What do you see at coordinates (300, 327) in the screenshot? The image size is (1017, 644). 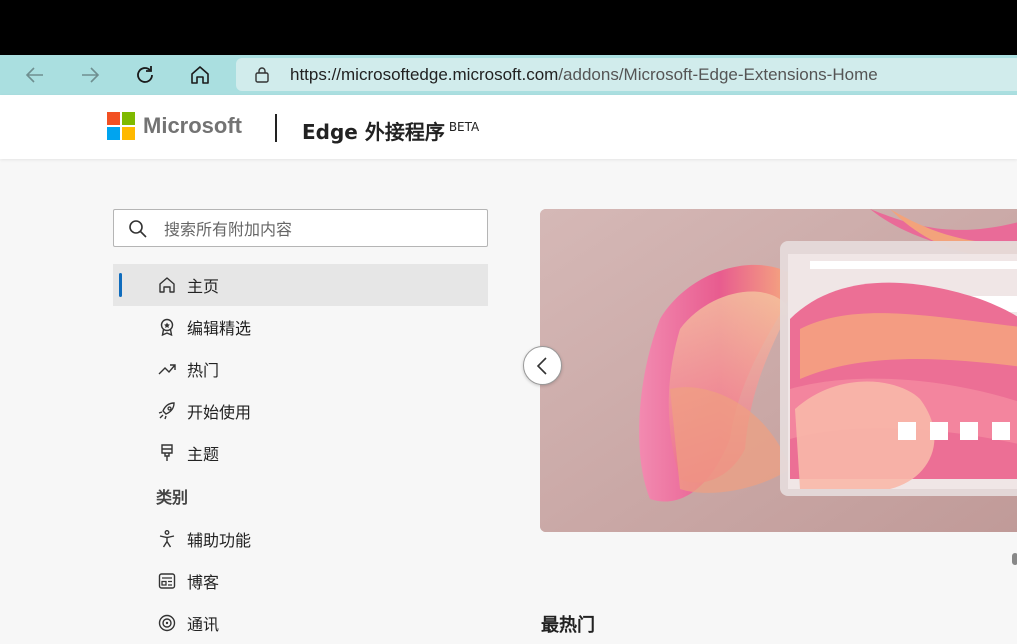 I see `sidebar-item-editors-picks: 编辑精选` at bounding box center [300, 327].